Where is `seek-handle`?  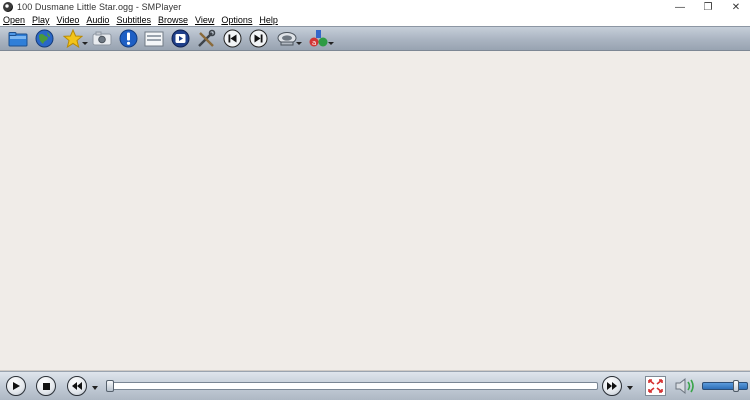
seek-handle is located at coordinates (110, 386).